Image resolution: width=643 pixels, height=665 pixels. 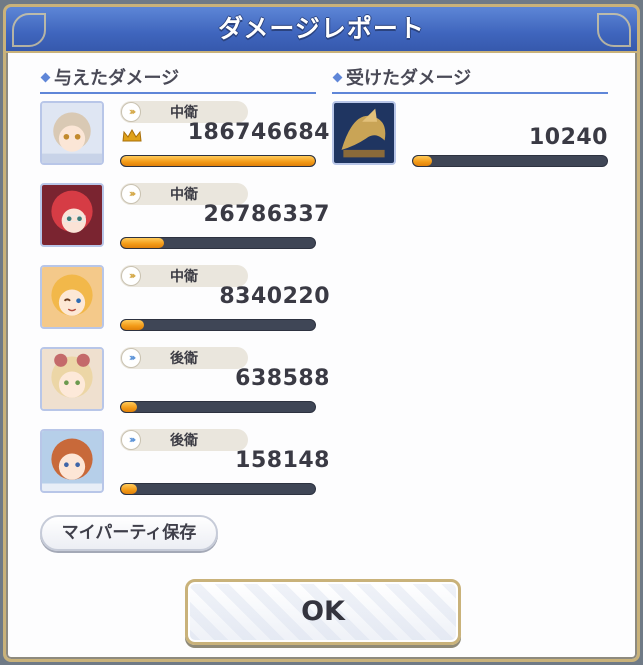 What do you see at coordinates (274, 296) in the screenshot?
I see `damage-value: 8340220` at bounding box center [274, 296].